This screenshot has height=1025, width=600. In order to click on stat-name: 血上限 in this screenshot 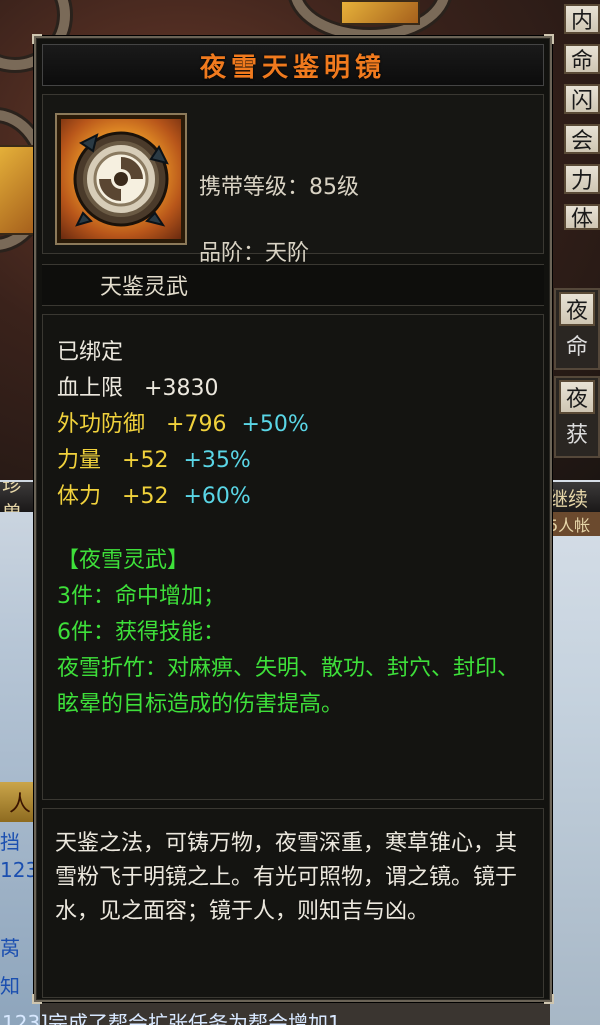, I will do `click(90, 388)`.